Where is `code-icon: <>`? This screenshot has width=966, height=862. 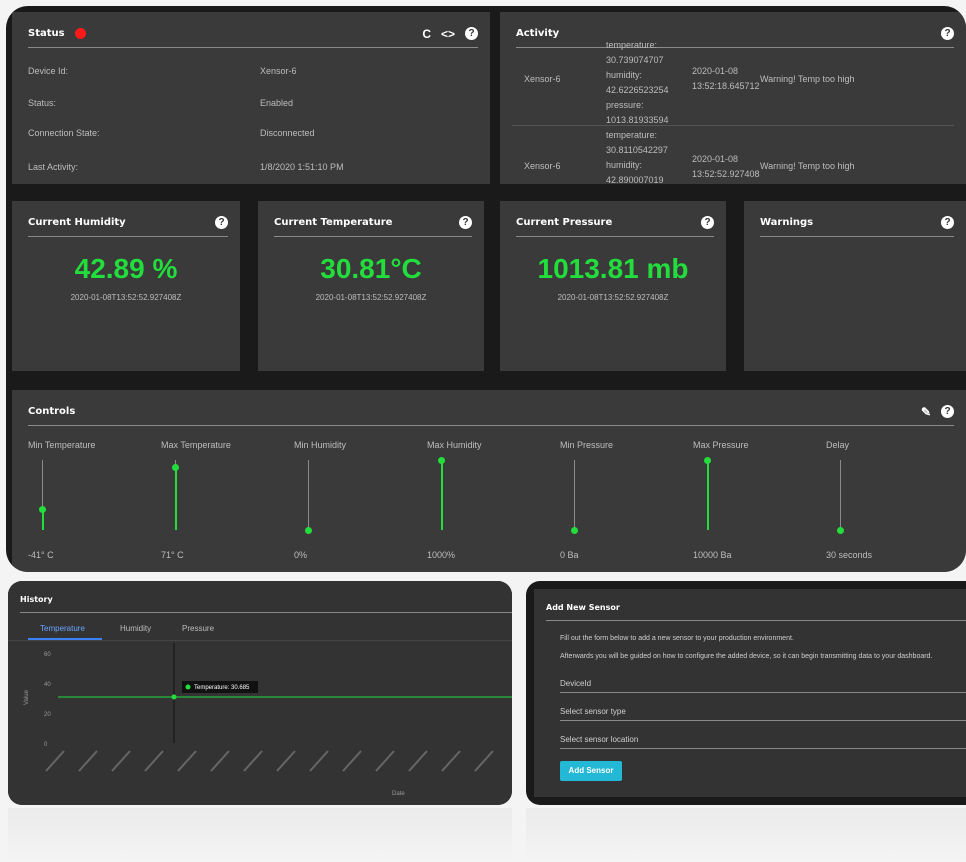 code-icon: <> is located at coordinates (448, 34).